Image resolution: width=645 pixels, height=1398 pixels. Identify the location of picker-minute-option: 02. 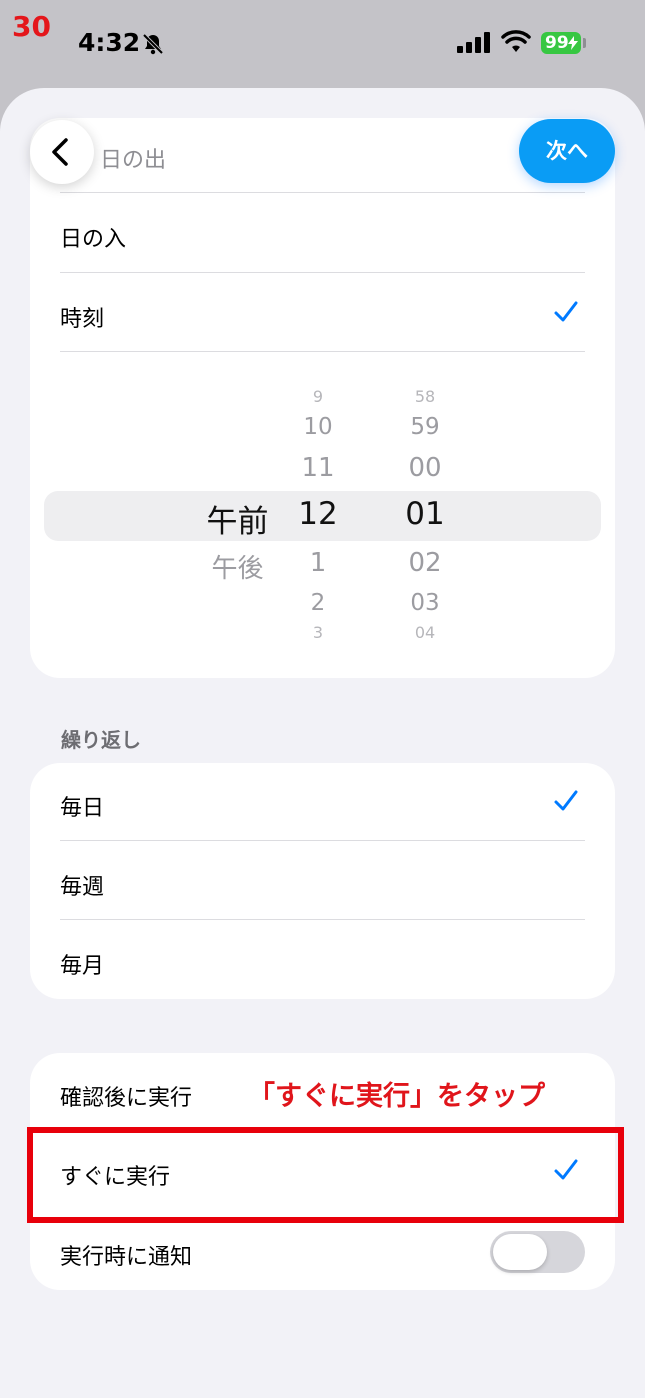
(425, 563).